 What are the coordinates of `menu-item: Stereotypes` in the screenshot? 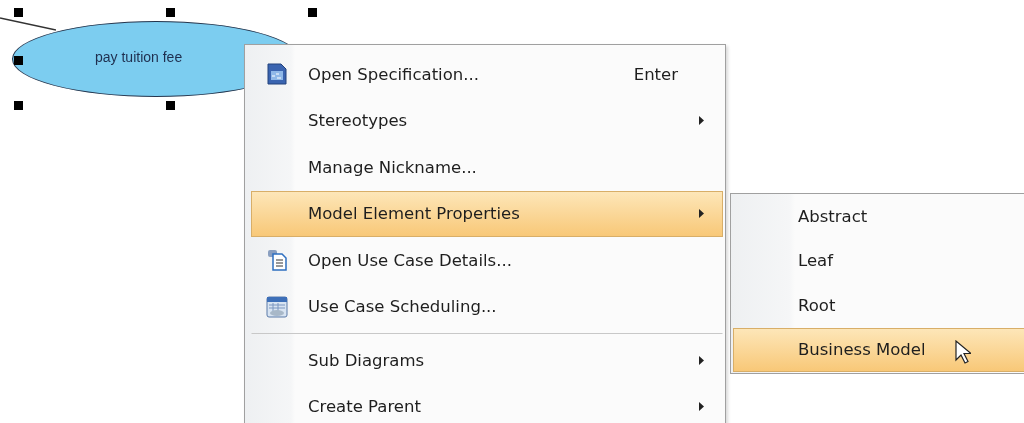 It's located at (487, 120).